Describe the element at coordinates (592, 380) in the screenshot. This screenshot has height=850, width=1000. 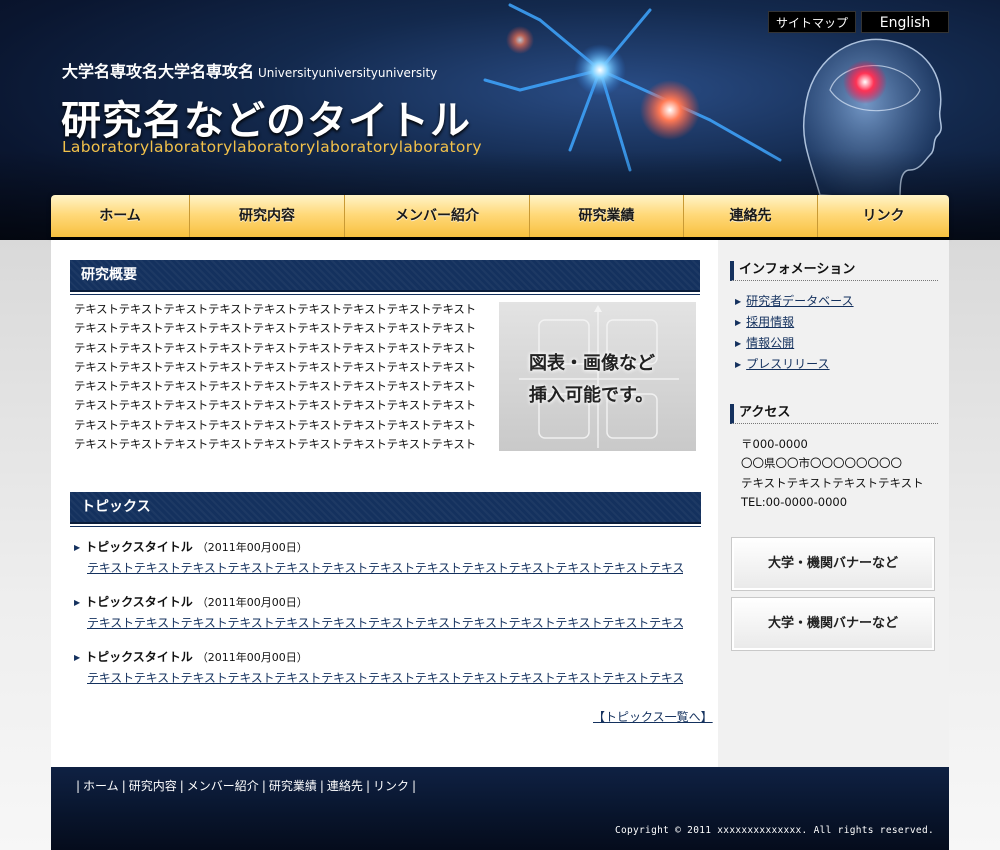
I see `figure-caption: 図表・画像など 挿入可能です。` at that location.